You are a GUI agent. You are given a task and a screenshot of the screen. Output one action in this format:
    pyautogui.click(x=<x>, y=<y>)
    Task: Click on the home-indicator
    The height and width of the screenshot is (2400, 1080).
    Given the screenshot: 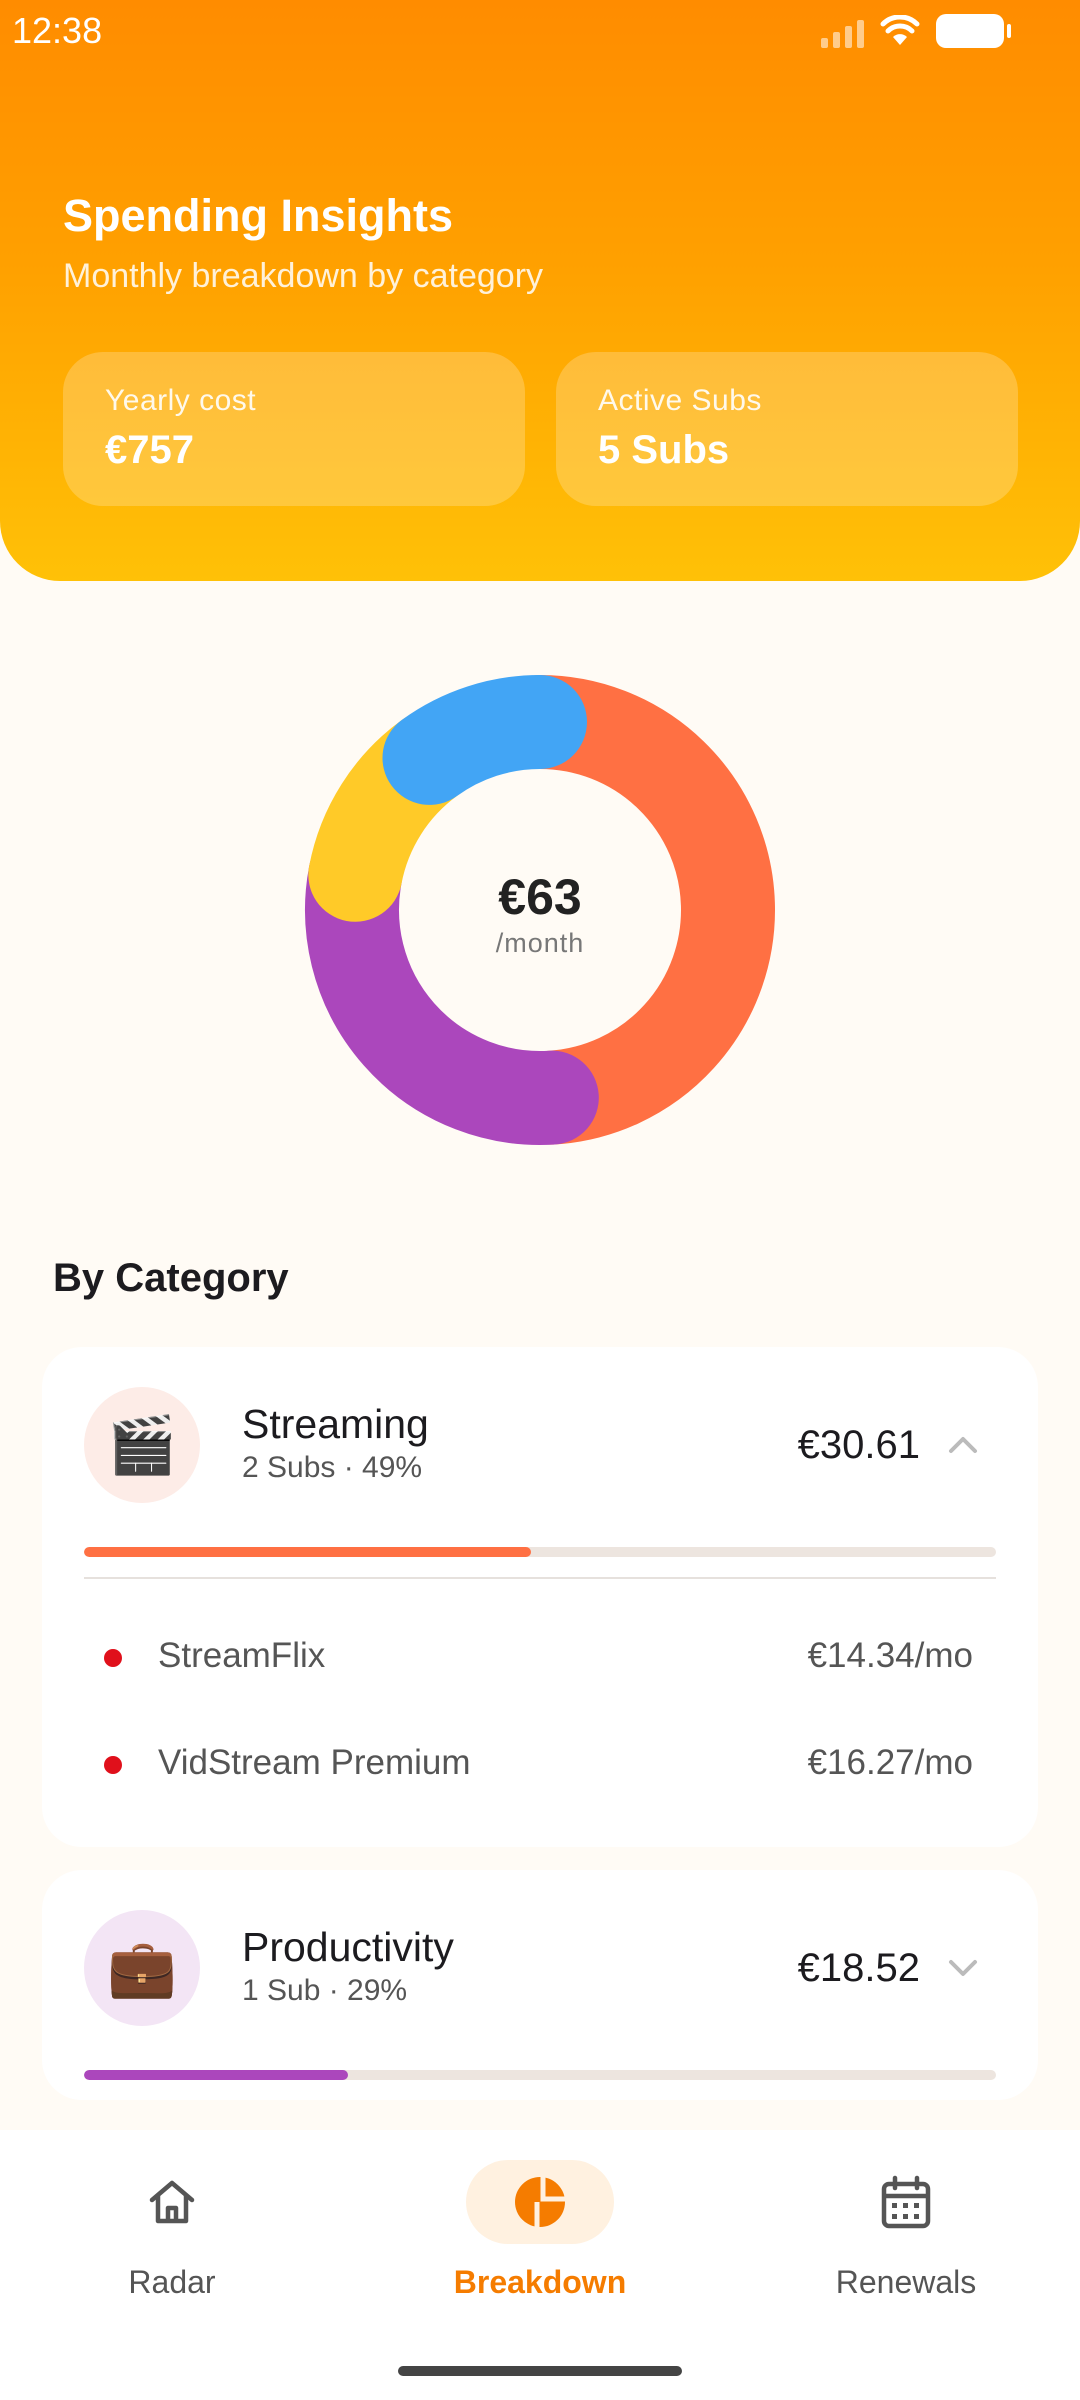 What is the action you would take?
    pyautogui.click(x=540, y=2371)
    